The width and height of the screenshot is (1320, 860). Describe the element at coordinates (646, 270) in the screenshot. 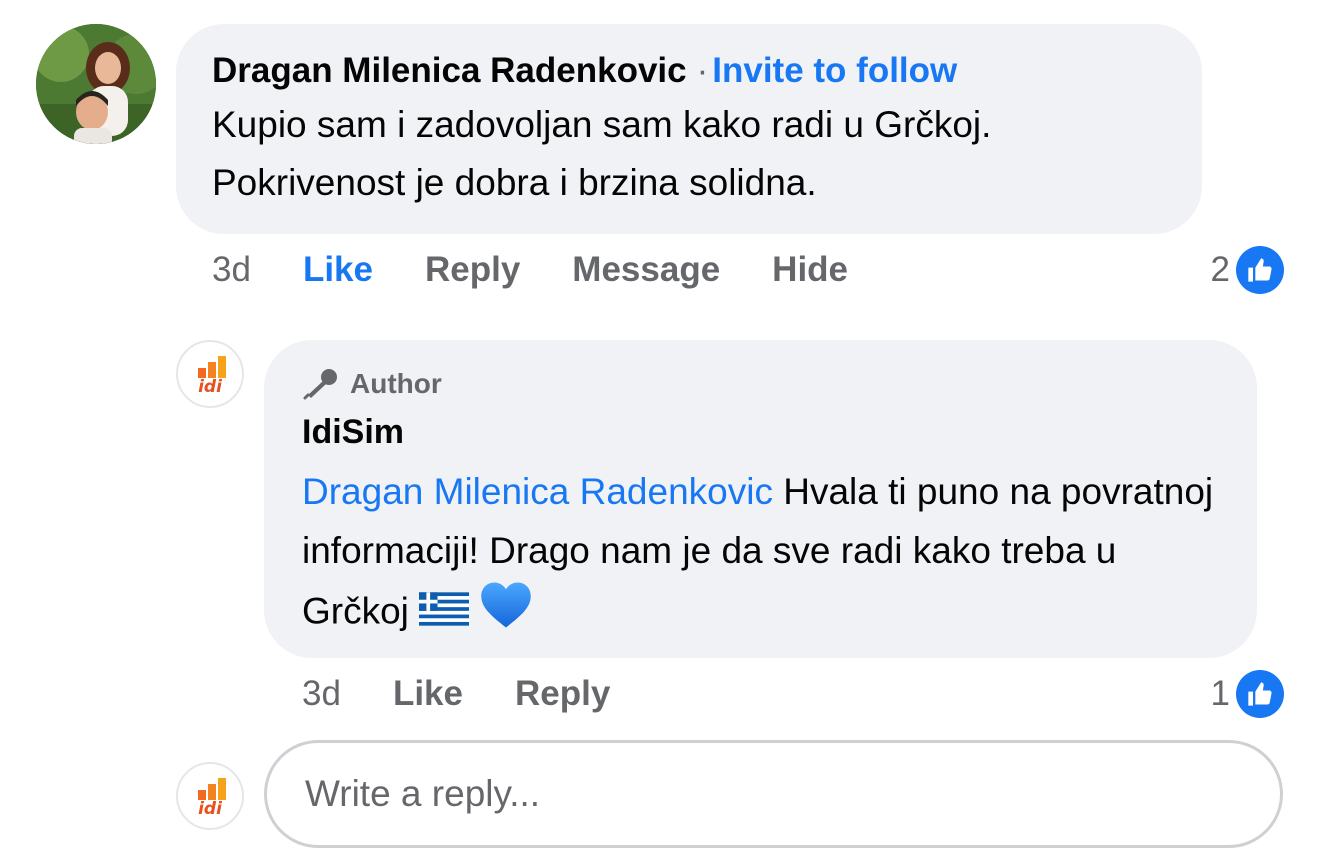

I see `message-button: Message` at that location.